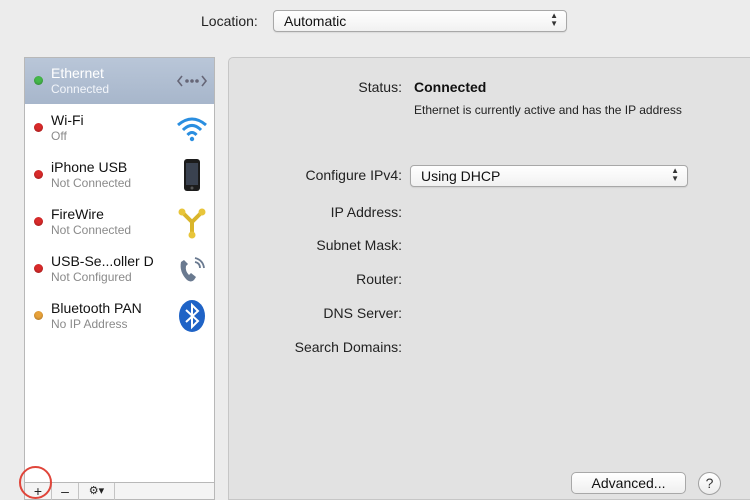 The height and width of the screenshot is (500, 750). Describe the element at coordinates (359, 245) in the screenshot. I see `subnet-mask-label: Subnet Mask:` at that location.